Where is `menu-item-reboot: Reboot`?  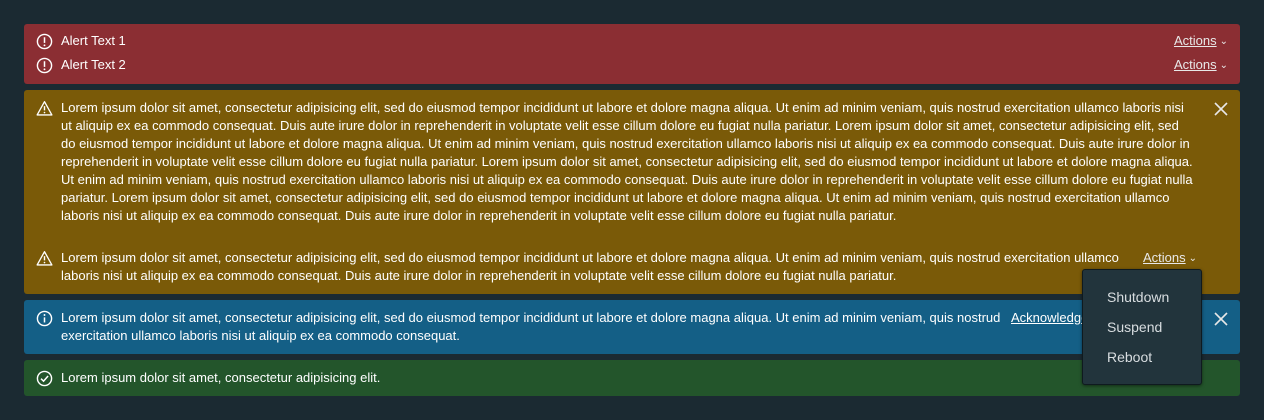 menu-item-reboot: Reboot is located at coordinates (1142, 357).